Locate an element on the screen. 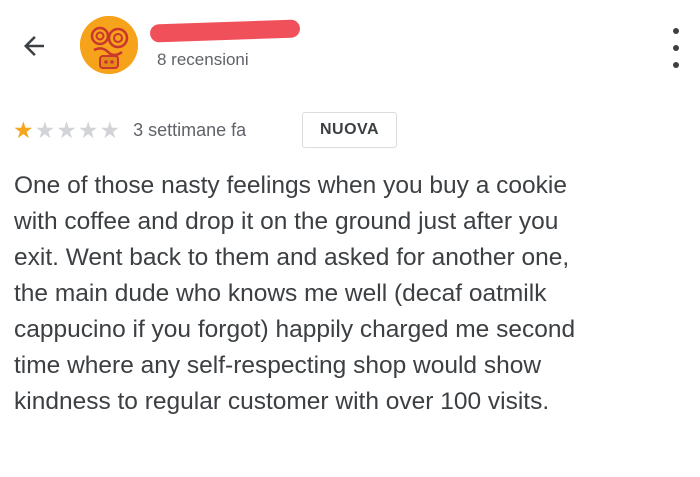 The height and width of the screenshot is (477, 700). star-filled-icon: ★ is located at coordinates (23, 130).